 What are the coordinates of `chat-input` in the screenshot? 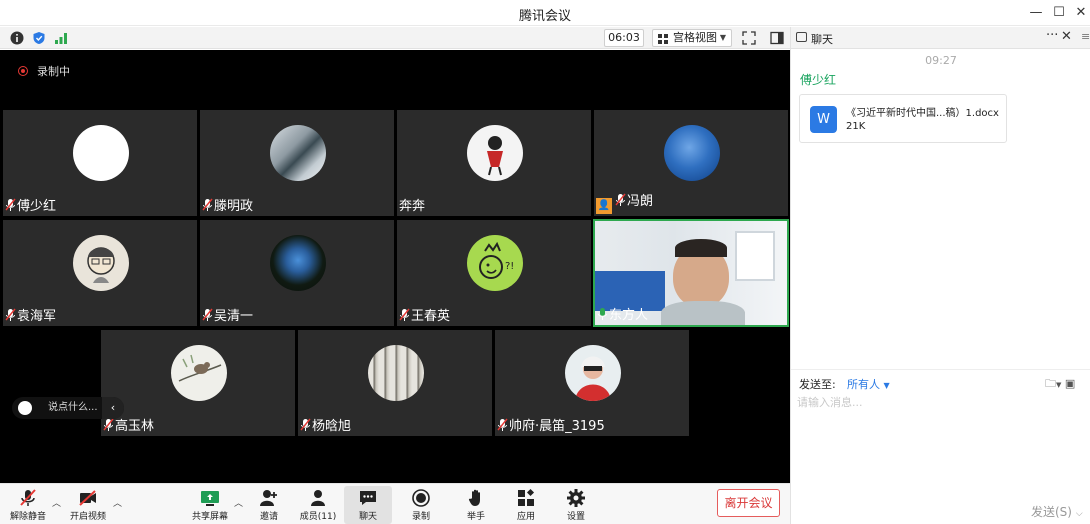 It's located at (937, 402).